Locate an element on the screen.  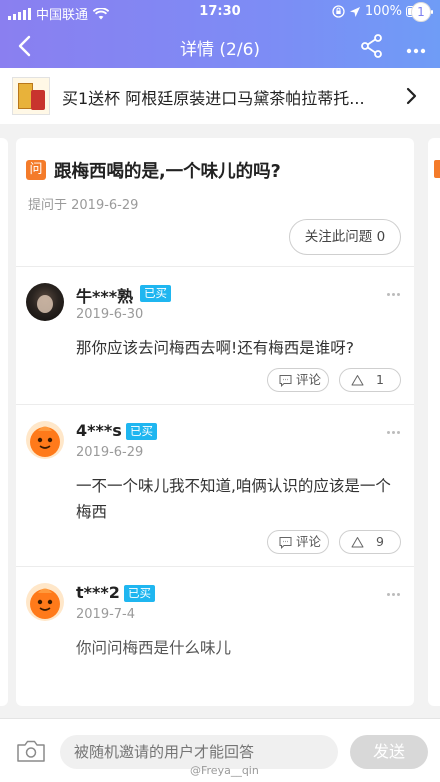
chevron-right-icon is located at coordinates (411, 96).